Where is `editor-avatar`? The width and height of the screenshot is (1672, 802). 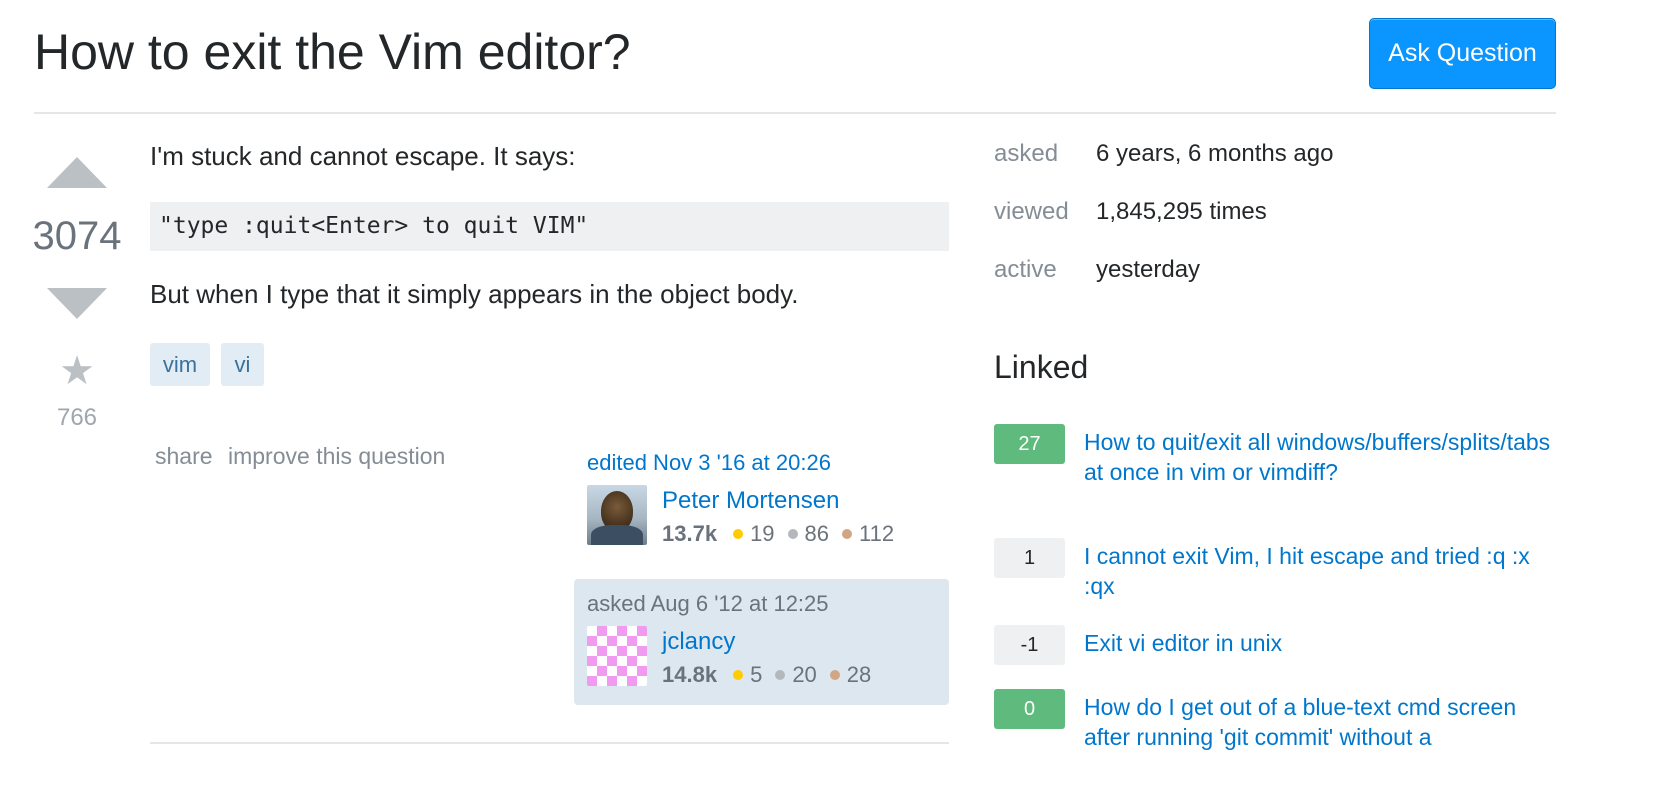
editor-avatar is located at coordinates (617, 515).